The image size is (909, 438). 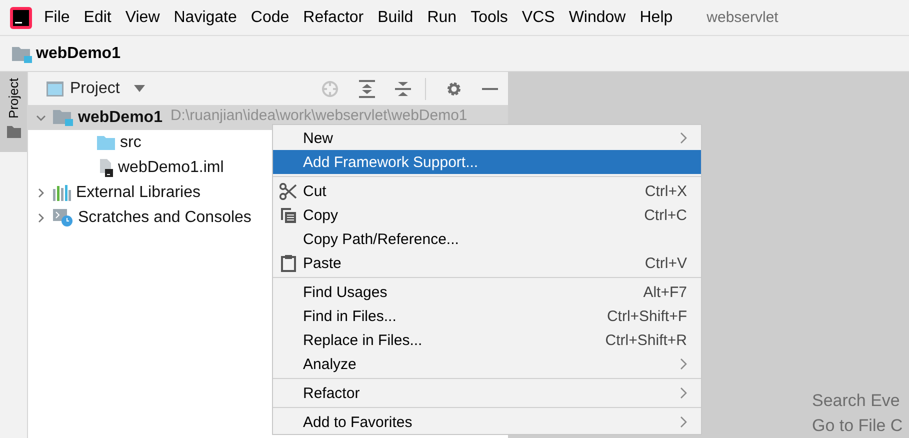 I want to click on scissors-icon, so click(x=288, y=191).